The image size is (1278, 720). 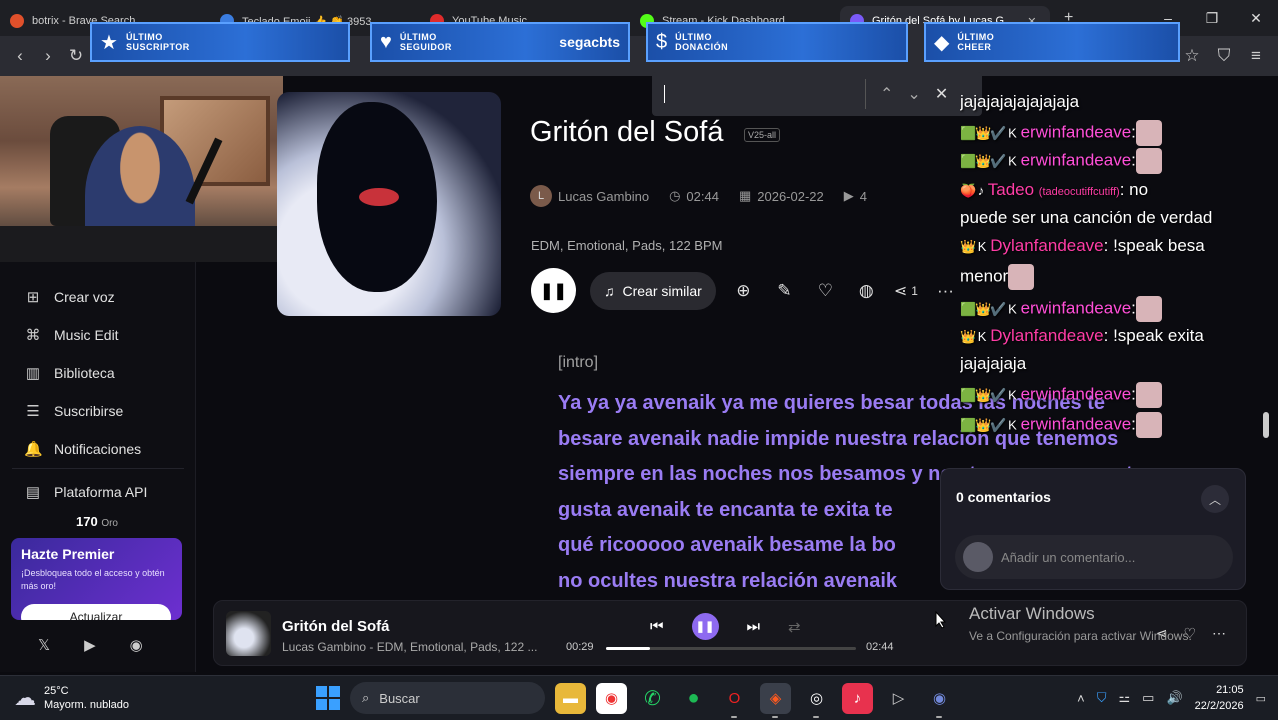 I want to click on calendar-icon: ▦, so click(x=745, y=195).